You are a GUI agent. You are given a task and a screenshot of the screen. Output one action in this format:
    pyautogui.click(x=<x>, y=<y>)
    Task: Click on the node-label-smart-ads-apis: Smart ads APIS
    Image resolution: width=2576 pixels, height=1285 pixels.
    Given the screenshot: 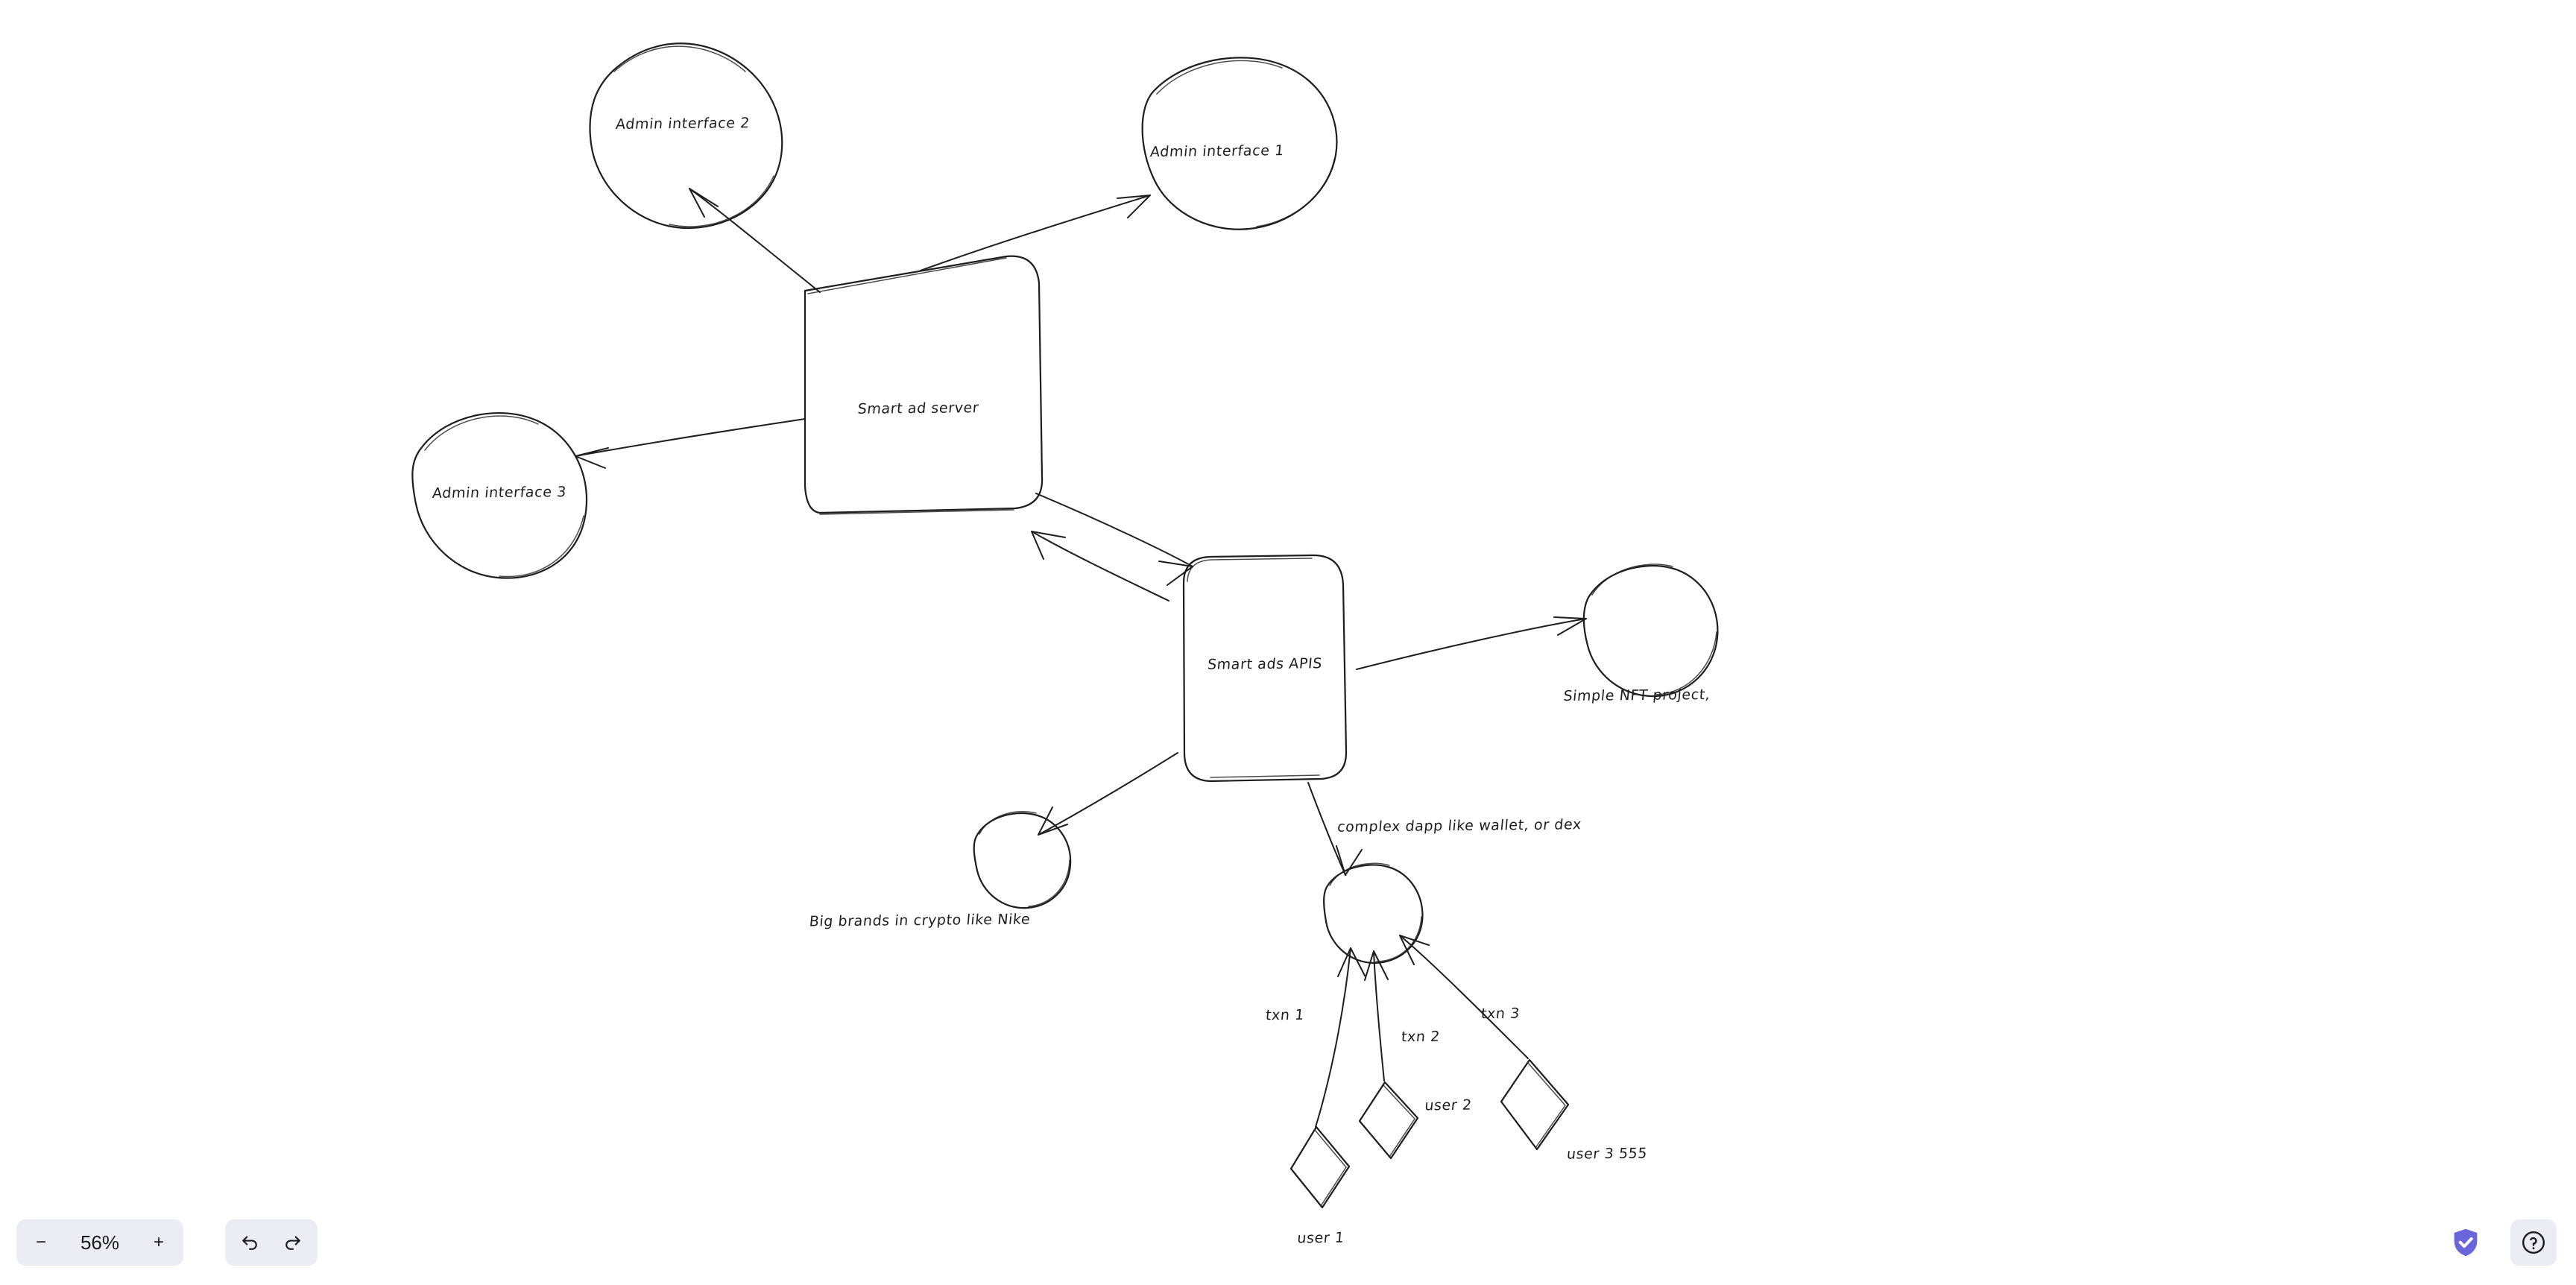 What is the action you would take?
    pyautogui.click(x=1265, y=664)
    